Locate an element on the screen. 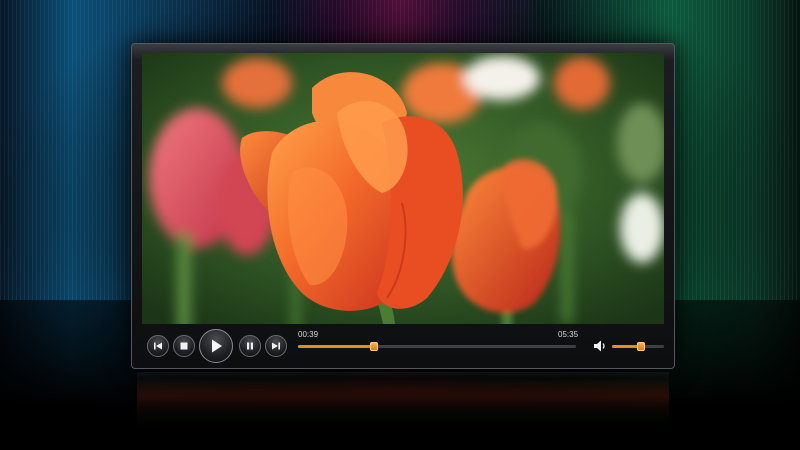  seek-bar is located at coordinates (437, 346).